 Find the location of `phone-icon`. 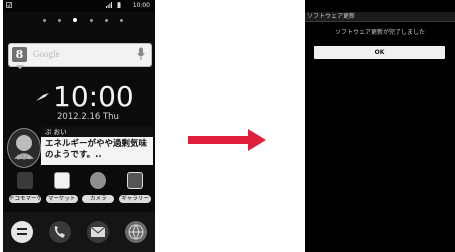

phone-icon is located at coordinates (60, 232).